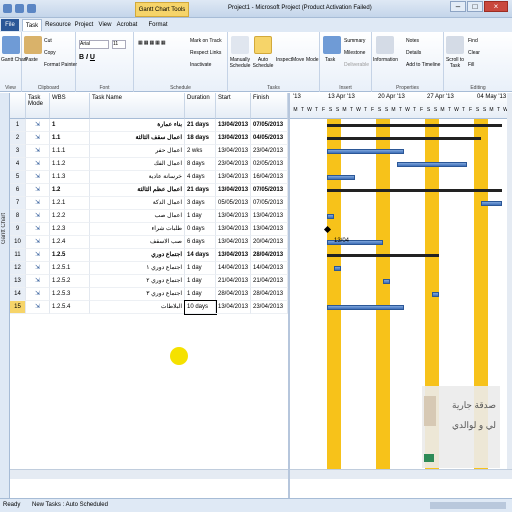 The height and width of the screenshot is (512, 512). I want to click on inspect-button: Inspect, so click(284, 60).